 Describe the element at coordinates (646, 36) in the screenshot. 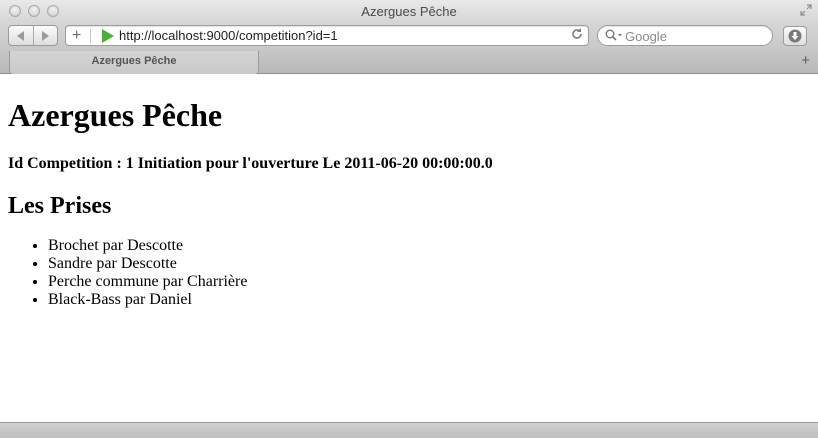

I see `search-placeholder: Google` at that location.